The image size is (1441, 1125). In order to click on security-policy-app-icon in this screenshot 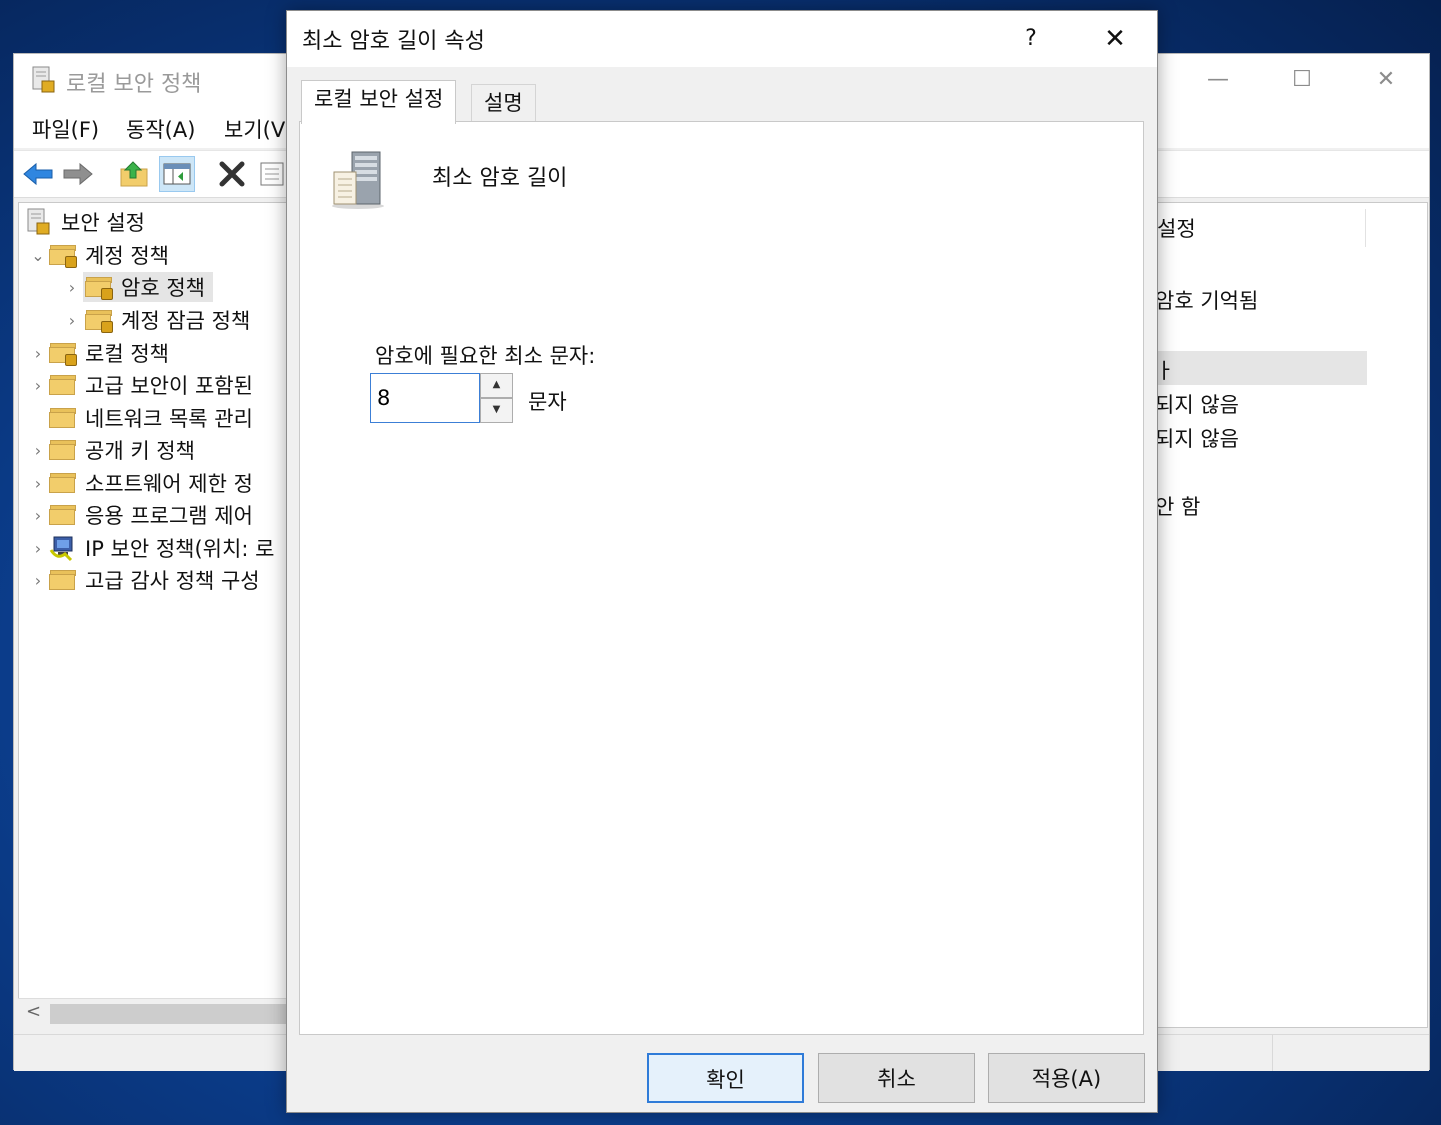, I will do `click(43, 79)`.